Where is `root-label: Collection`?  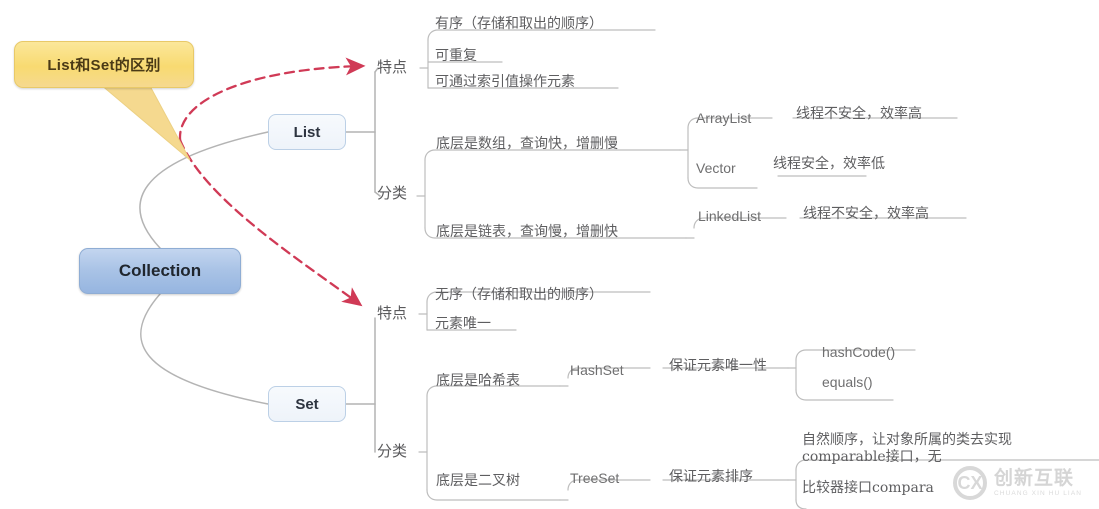
root-label: Collection is located at coordinates (160, 270).